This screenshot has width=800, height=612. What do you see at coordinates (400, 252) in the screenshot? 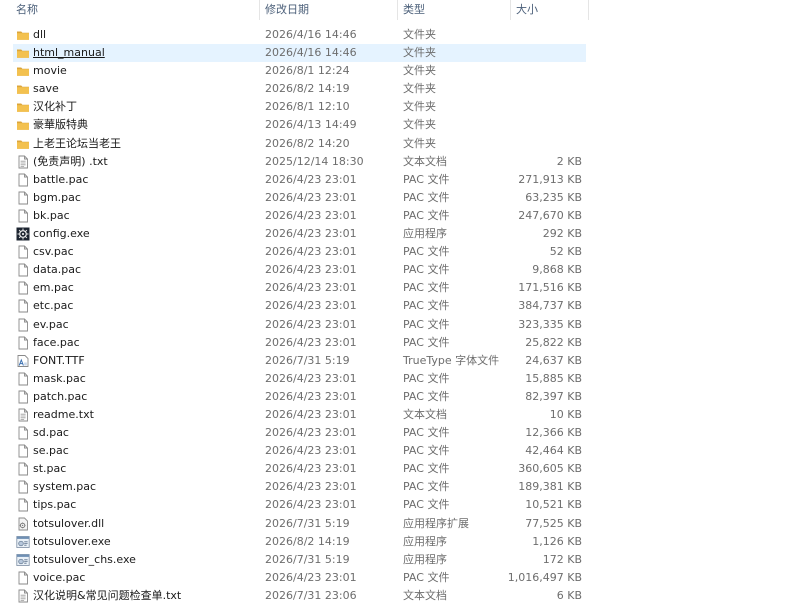
I see `file-row: csv.pac 2026/4/23 23:01 PAC 文件 52 KB` at bounding box center [400, 252].